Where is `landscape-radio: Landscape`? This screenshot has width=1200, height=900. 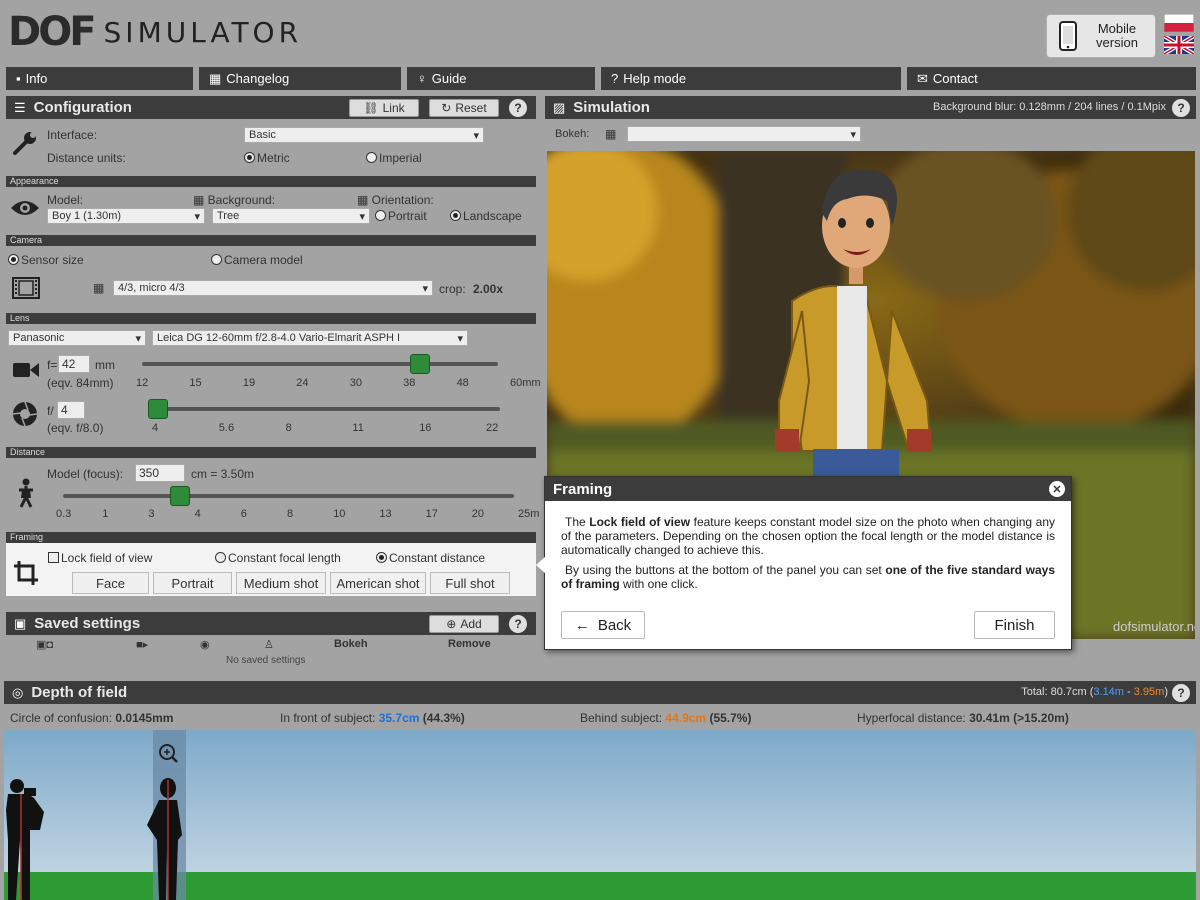
landscape-radio: Landscape is located at coordinates (486, 216).